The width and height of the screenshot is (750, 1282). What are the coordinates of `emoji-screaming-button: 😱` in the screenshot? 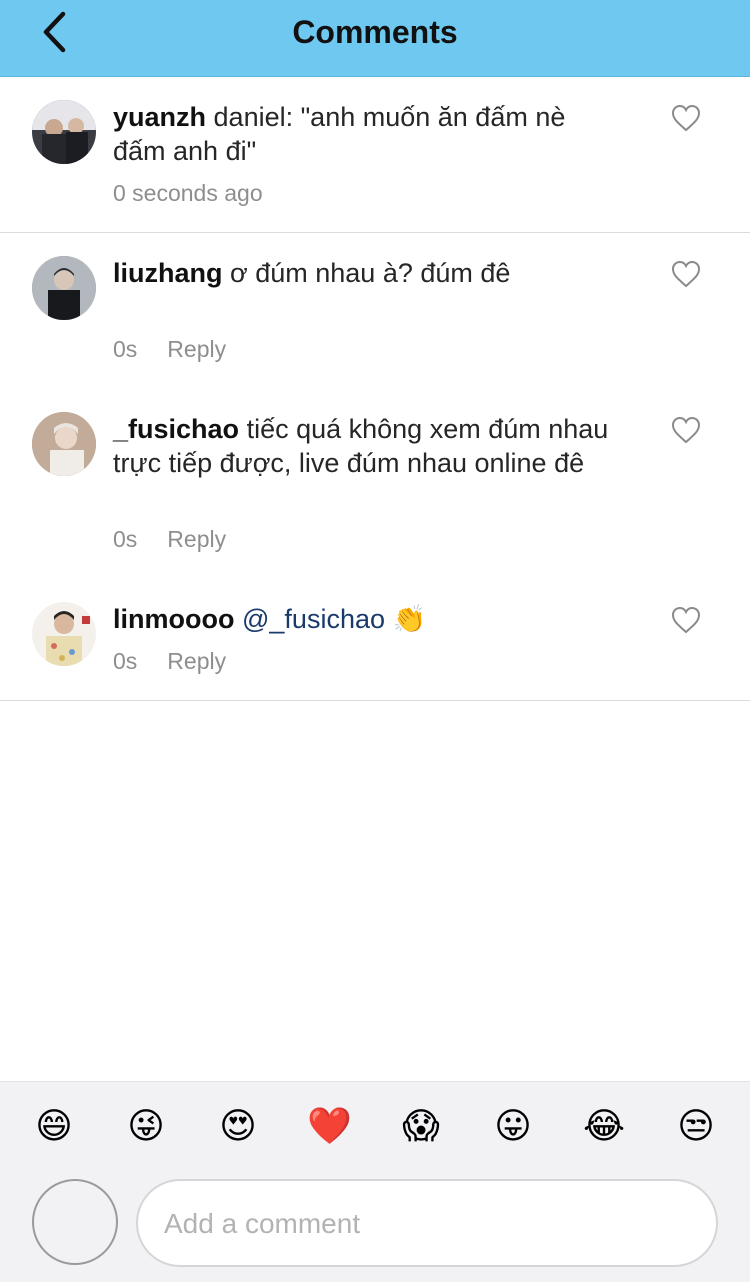 It's located at (421, 1126).